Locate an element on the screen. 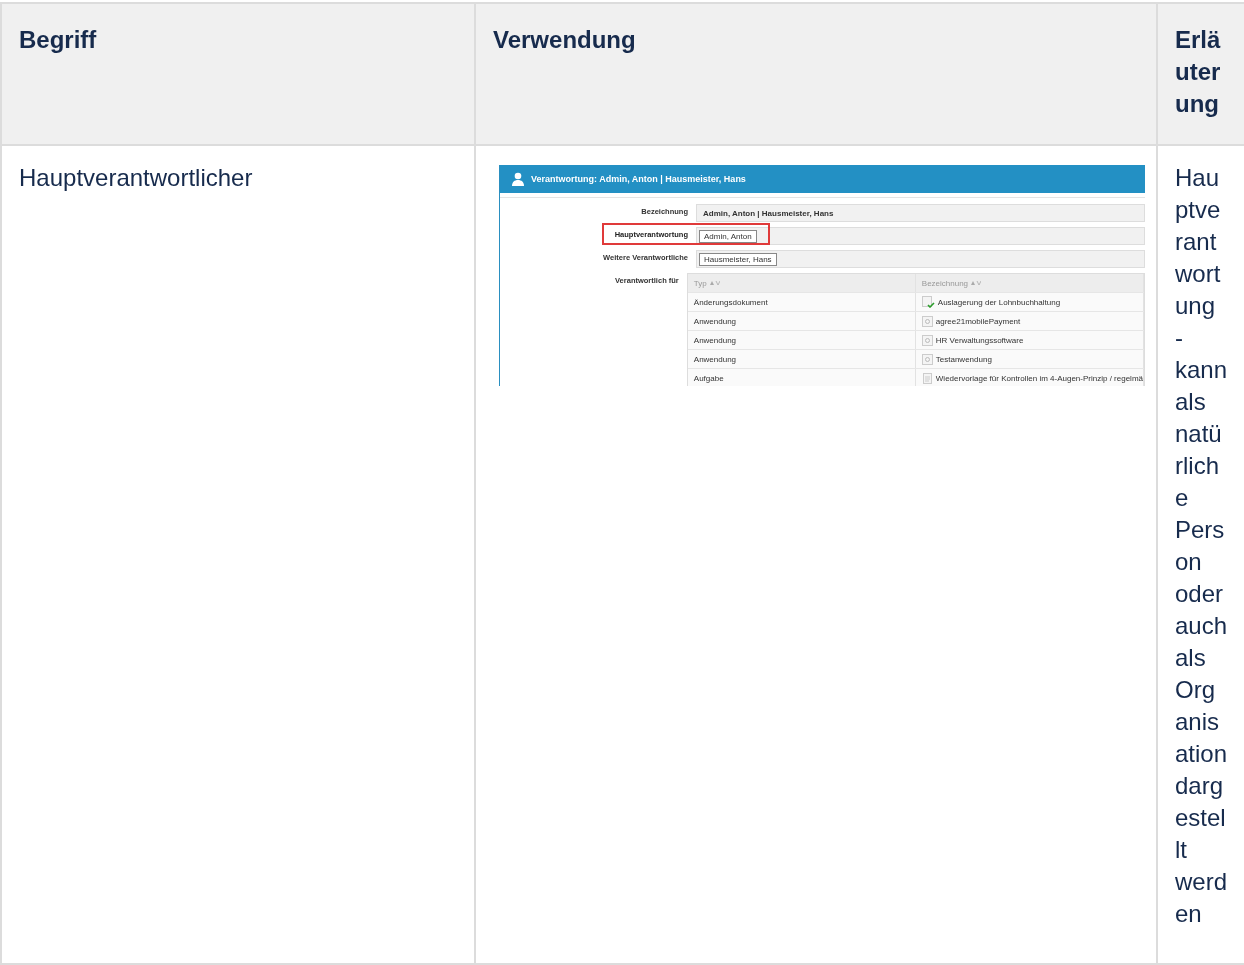 This screenshot has height=965, width=1244. input-field: Hausmeister, Hans is located at coordinates (920, 259).